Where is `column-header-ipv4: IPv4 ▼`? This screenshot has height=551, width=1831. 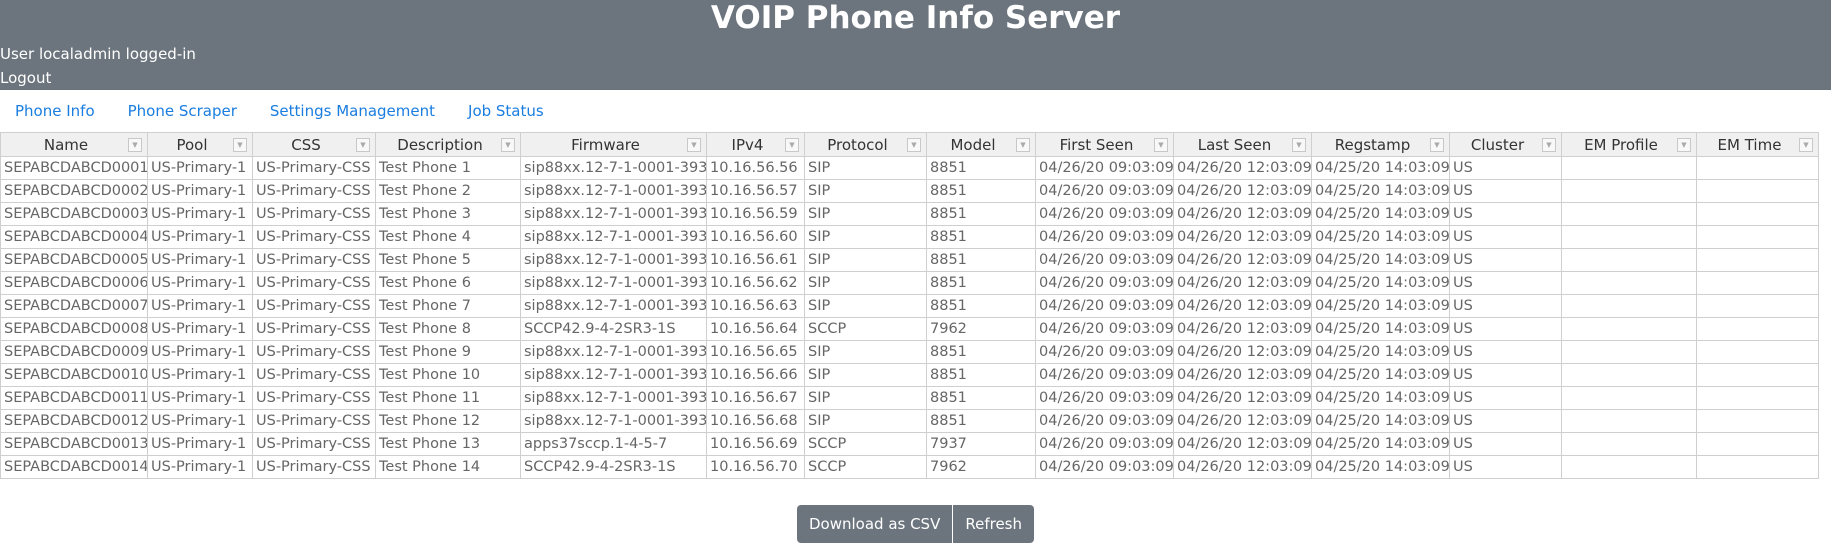 column-header-ipv4: IPv4 ▼ is located at coordinates (755, 144).